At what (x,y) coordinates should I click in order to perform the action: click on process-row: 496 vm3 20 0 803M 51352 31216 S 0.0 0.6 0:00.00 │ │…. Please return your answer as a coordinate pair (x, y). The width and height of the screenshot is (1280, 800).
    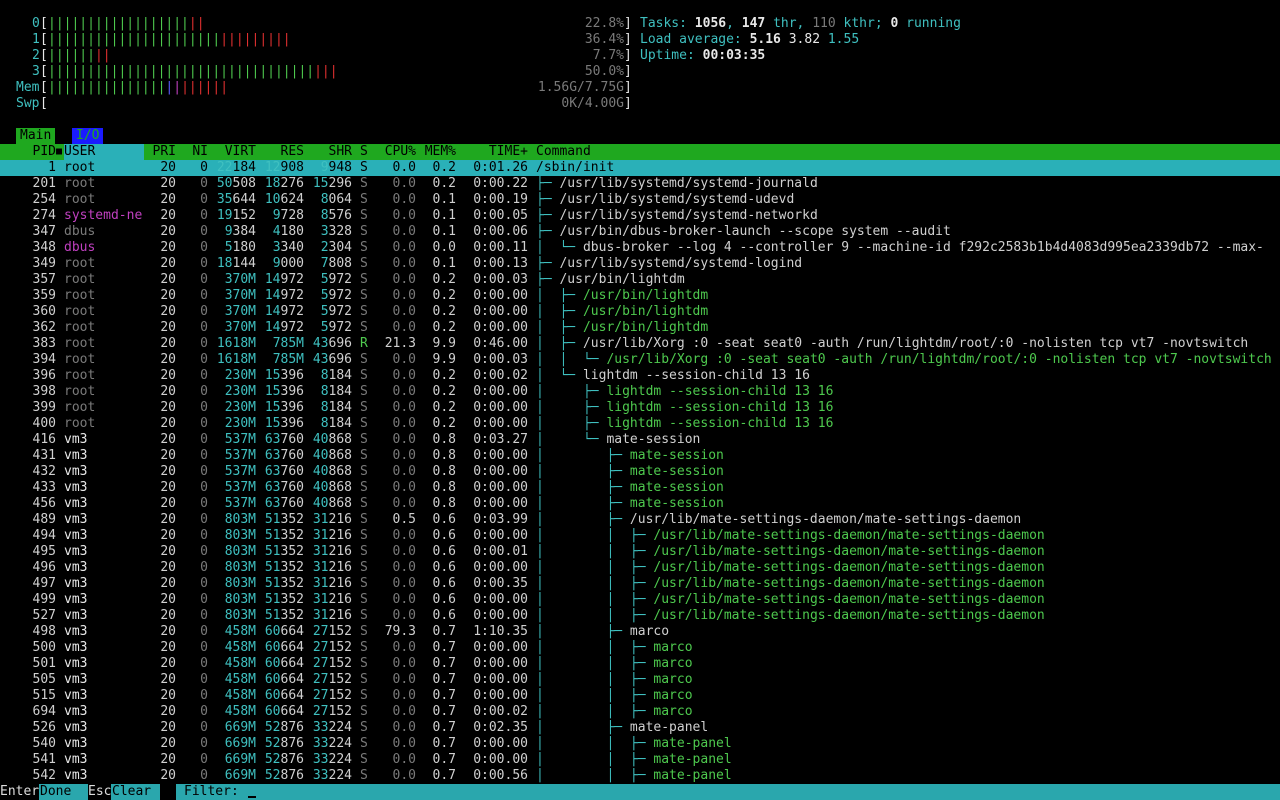
    Looking at the image, I should click on (640, 568).